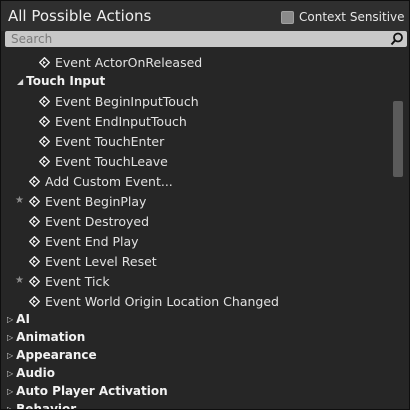 The height and width of the screenshot is (410, 410). I want to click on subcategory-header: ◢ Touch Input, so click(61, 81).